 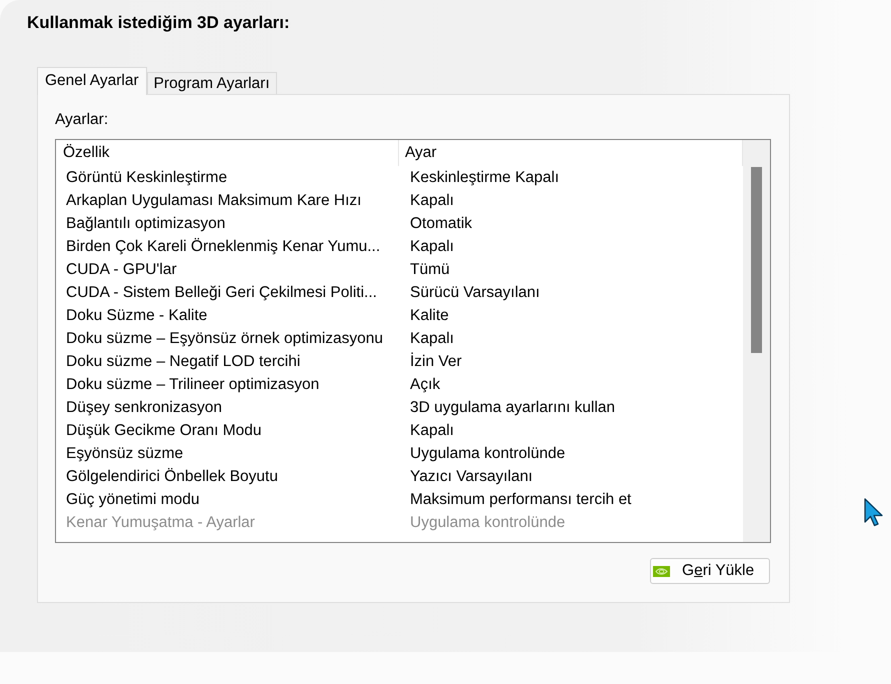 What do you see at coordinates (571, 177) in the screenshot?
I see `setting-value: Keskinleştirme Kapalı` at bounding box center [571, 177].